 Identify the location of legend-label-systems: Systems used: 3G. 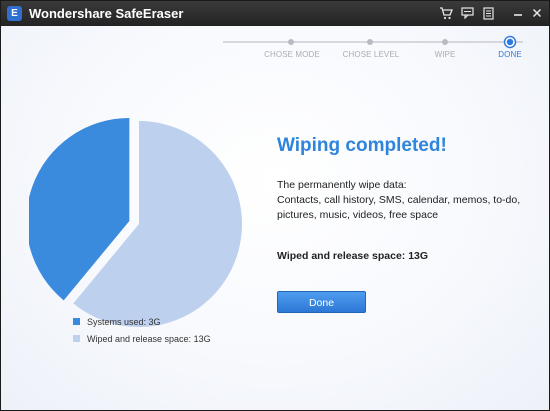
(124, 322).